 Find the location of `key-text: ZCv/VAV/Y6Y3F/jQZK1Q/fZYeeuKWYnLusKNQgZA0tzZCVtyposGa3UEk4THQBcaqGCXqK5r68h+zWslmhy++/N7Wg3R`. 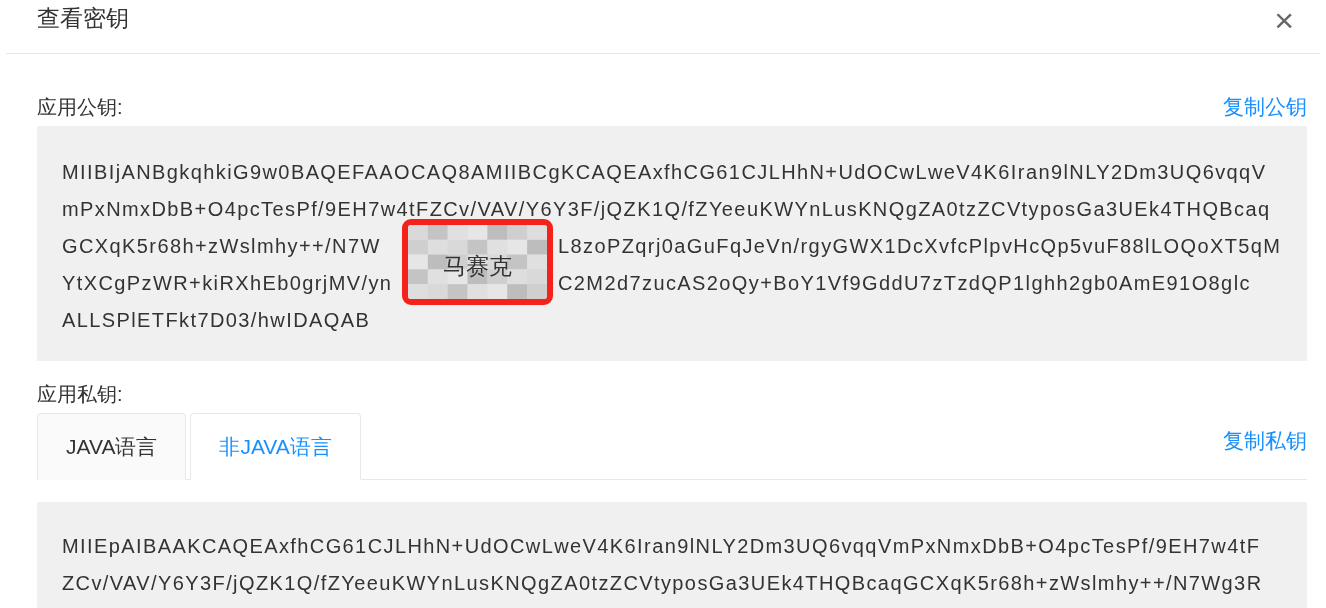

key-text: ZCv/VAV/Y6Y3F/jQZK1Q/fZYeeuKWYnLusKNQgZA0tzZCVtyposGa3UEk4THQBcaqGCXqK5r68h+zWslmhy++/N7Wg3R is located at coordinates (662, 583).